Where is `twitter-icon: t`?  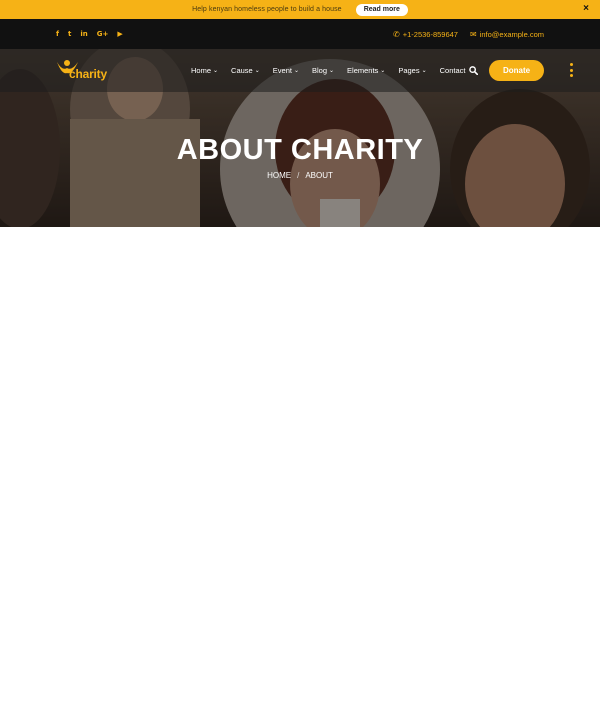
twitter-icon: t is located at coordinates (69, 34).